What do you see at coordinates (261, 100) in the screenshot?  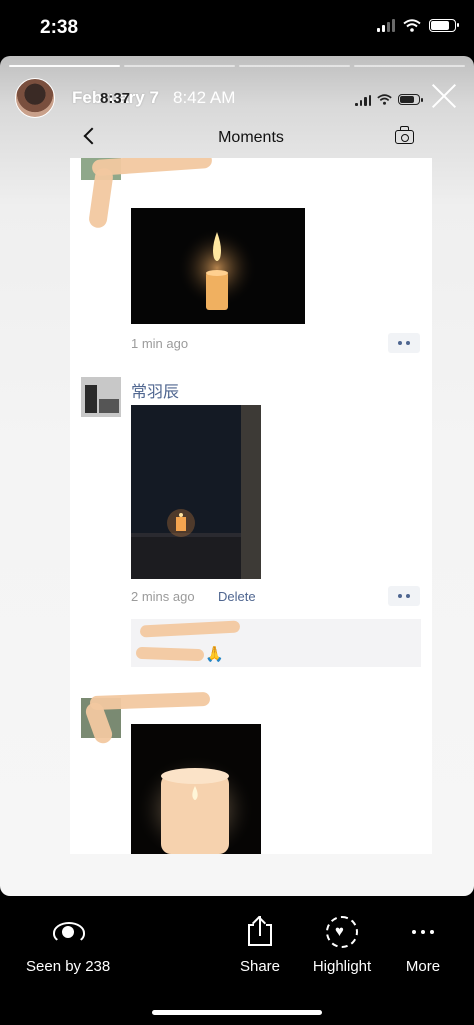 I see `embedded-status-bar: 8:37` at bounding box center [261, 100].